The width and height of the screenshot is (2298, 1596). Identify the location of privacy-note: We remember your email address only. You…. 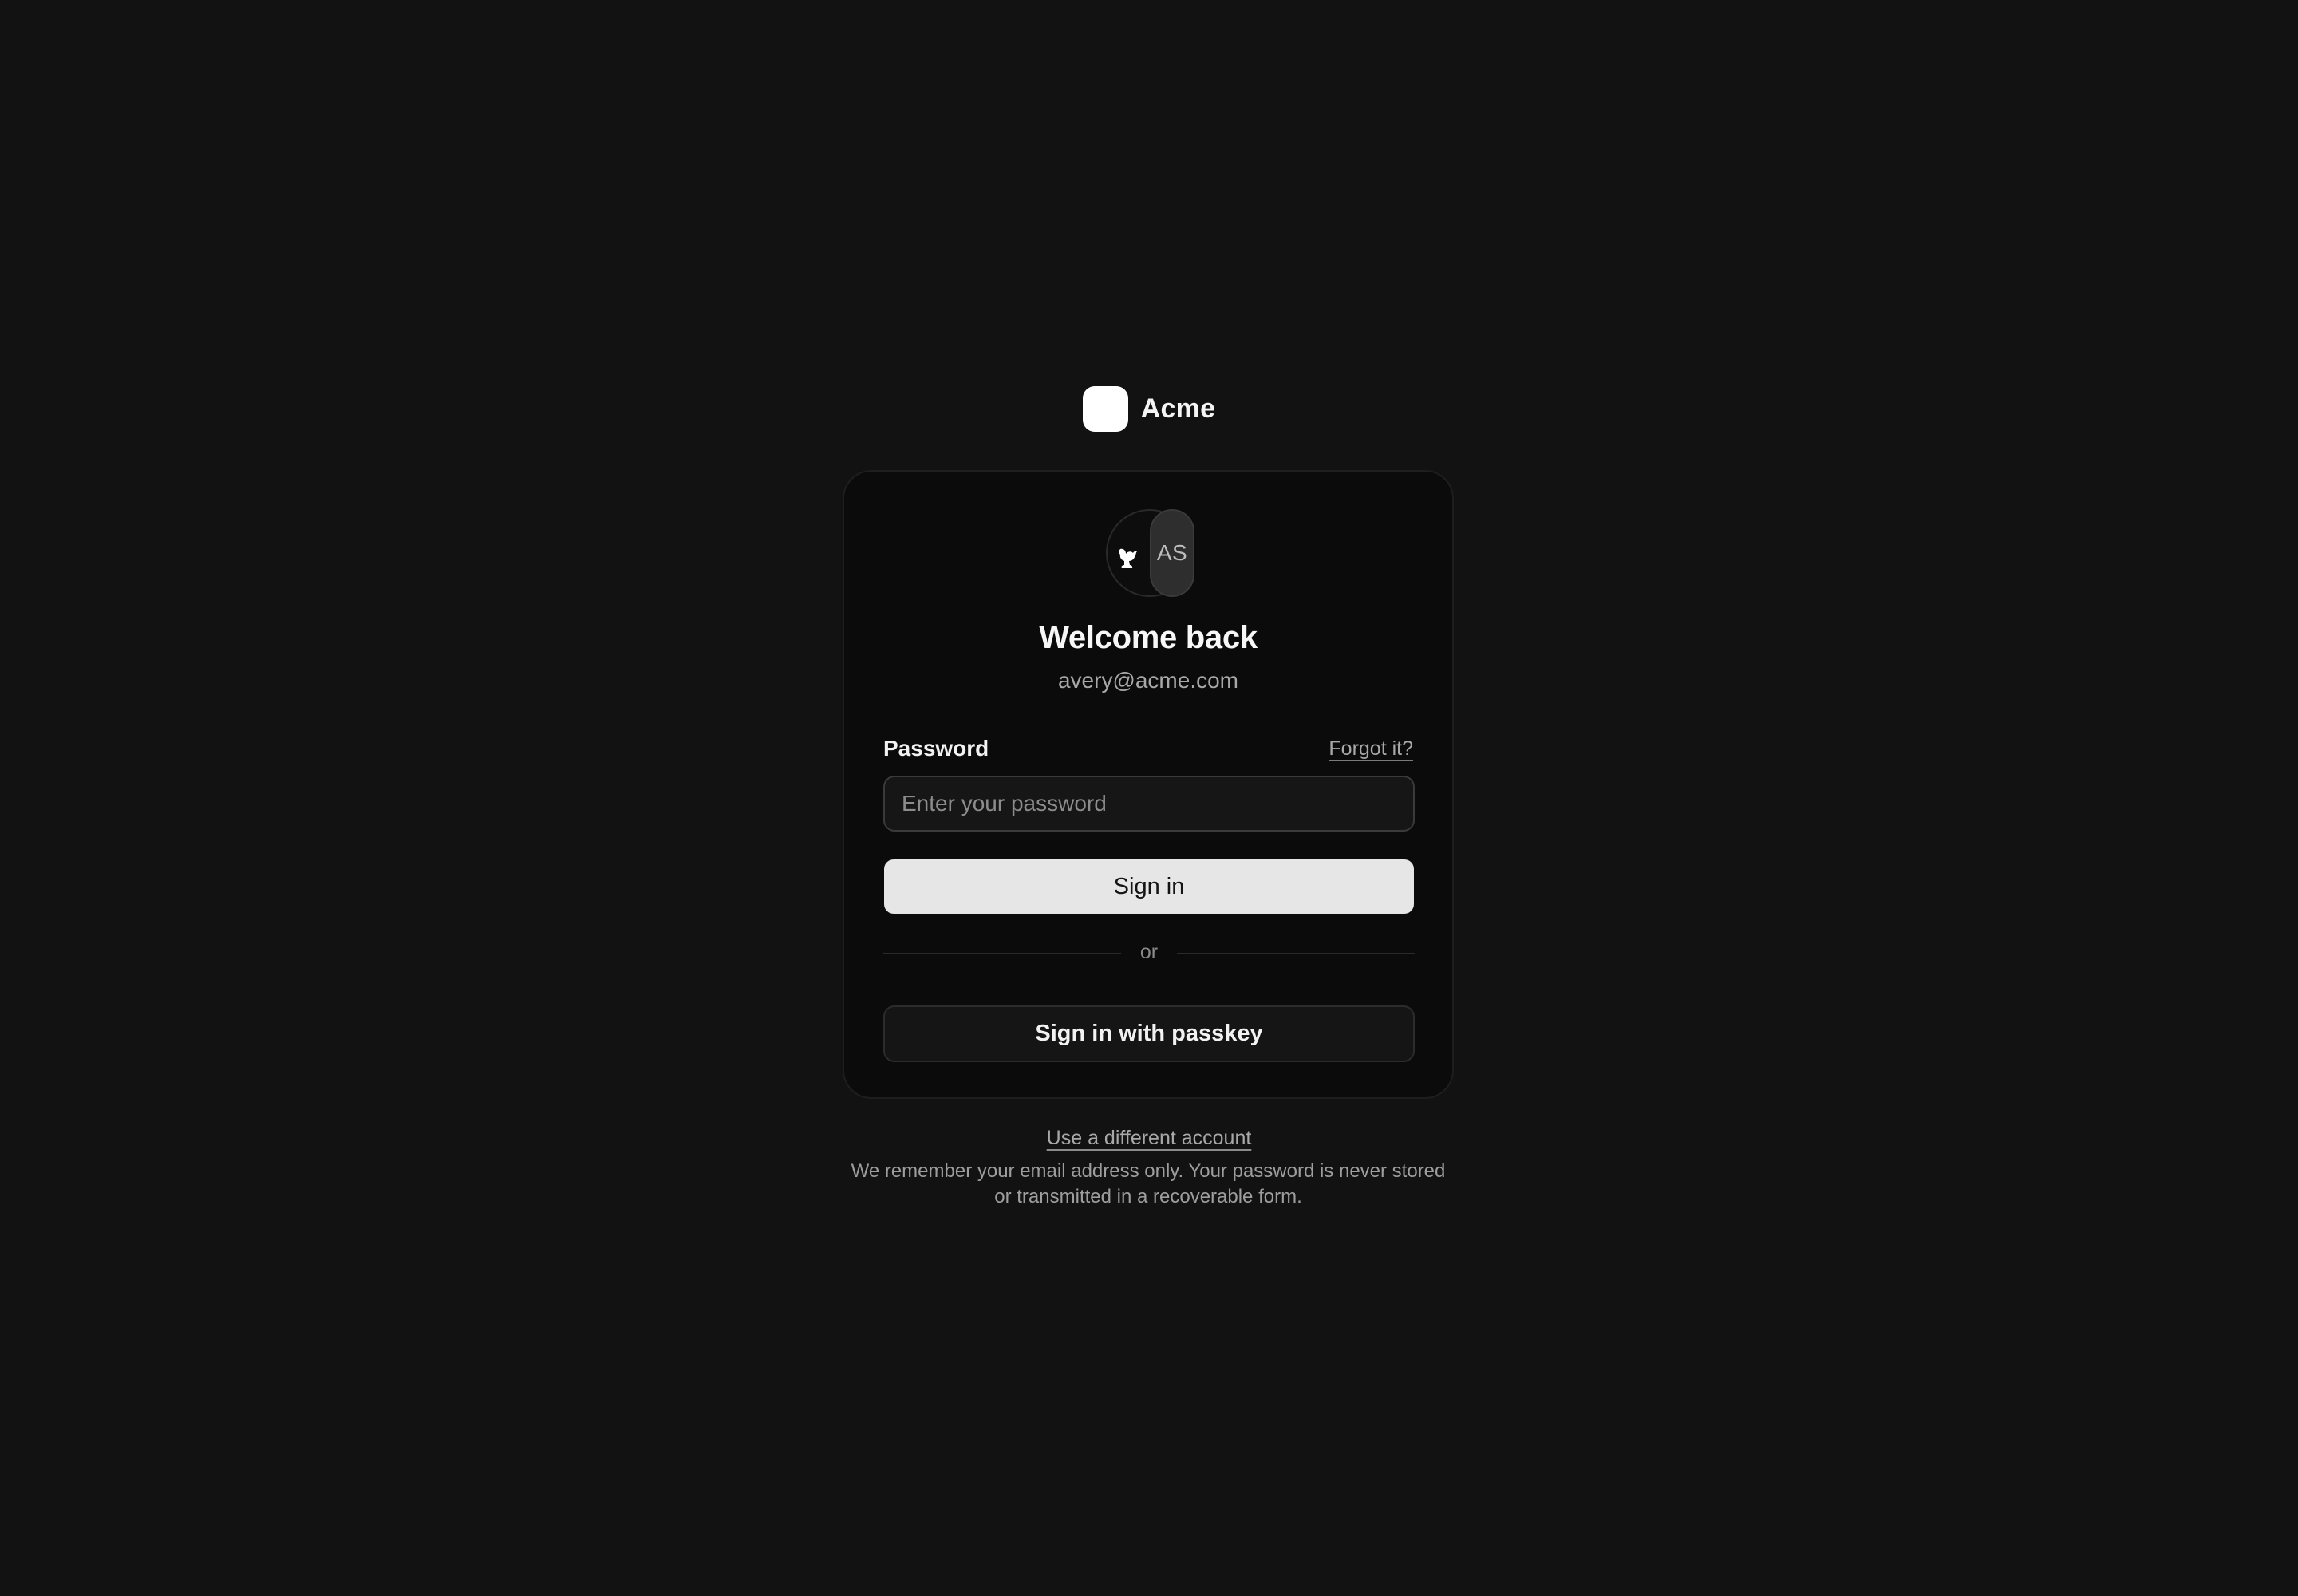
(1149, 1183).